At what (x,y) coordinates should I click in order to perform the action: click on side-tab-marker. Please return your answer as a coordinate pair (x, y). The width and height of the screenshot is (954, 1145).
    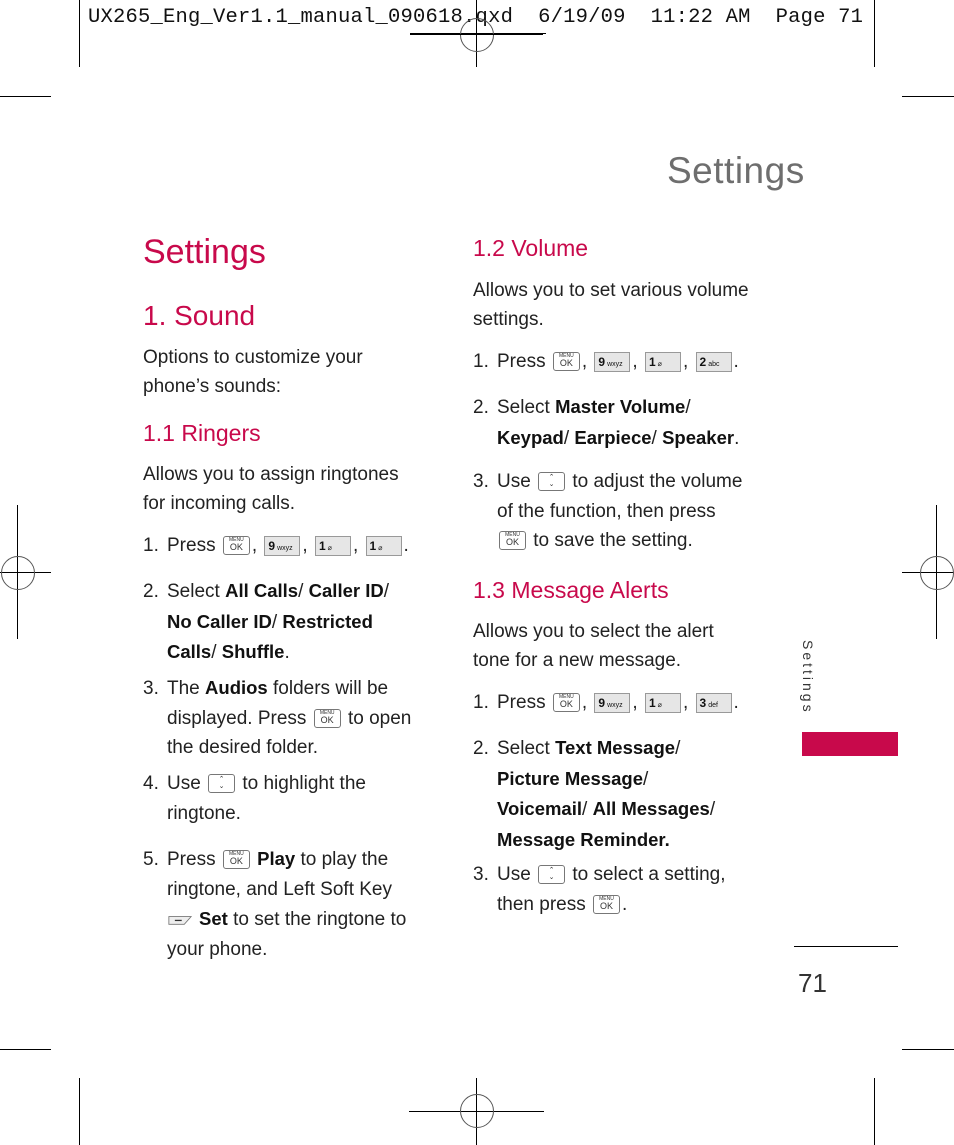
    Looking at the image, I should click on (850, 744).